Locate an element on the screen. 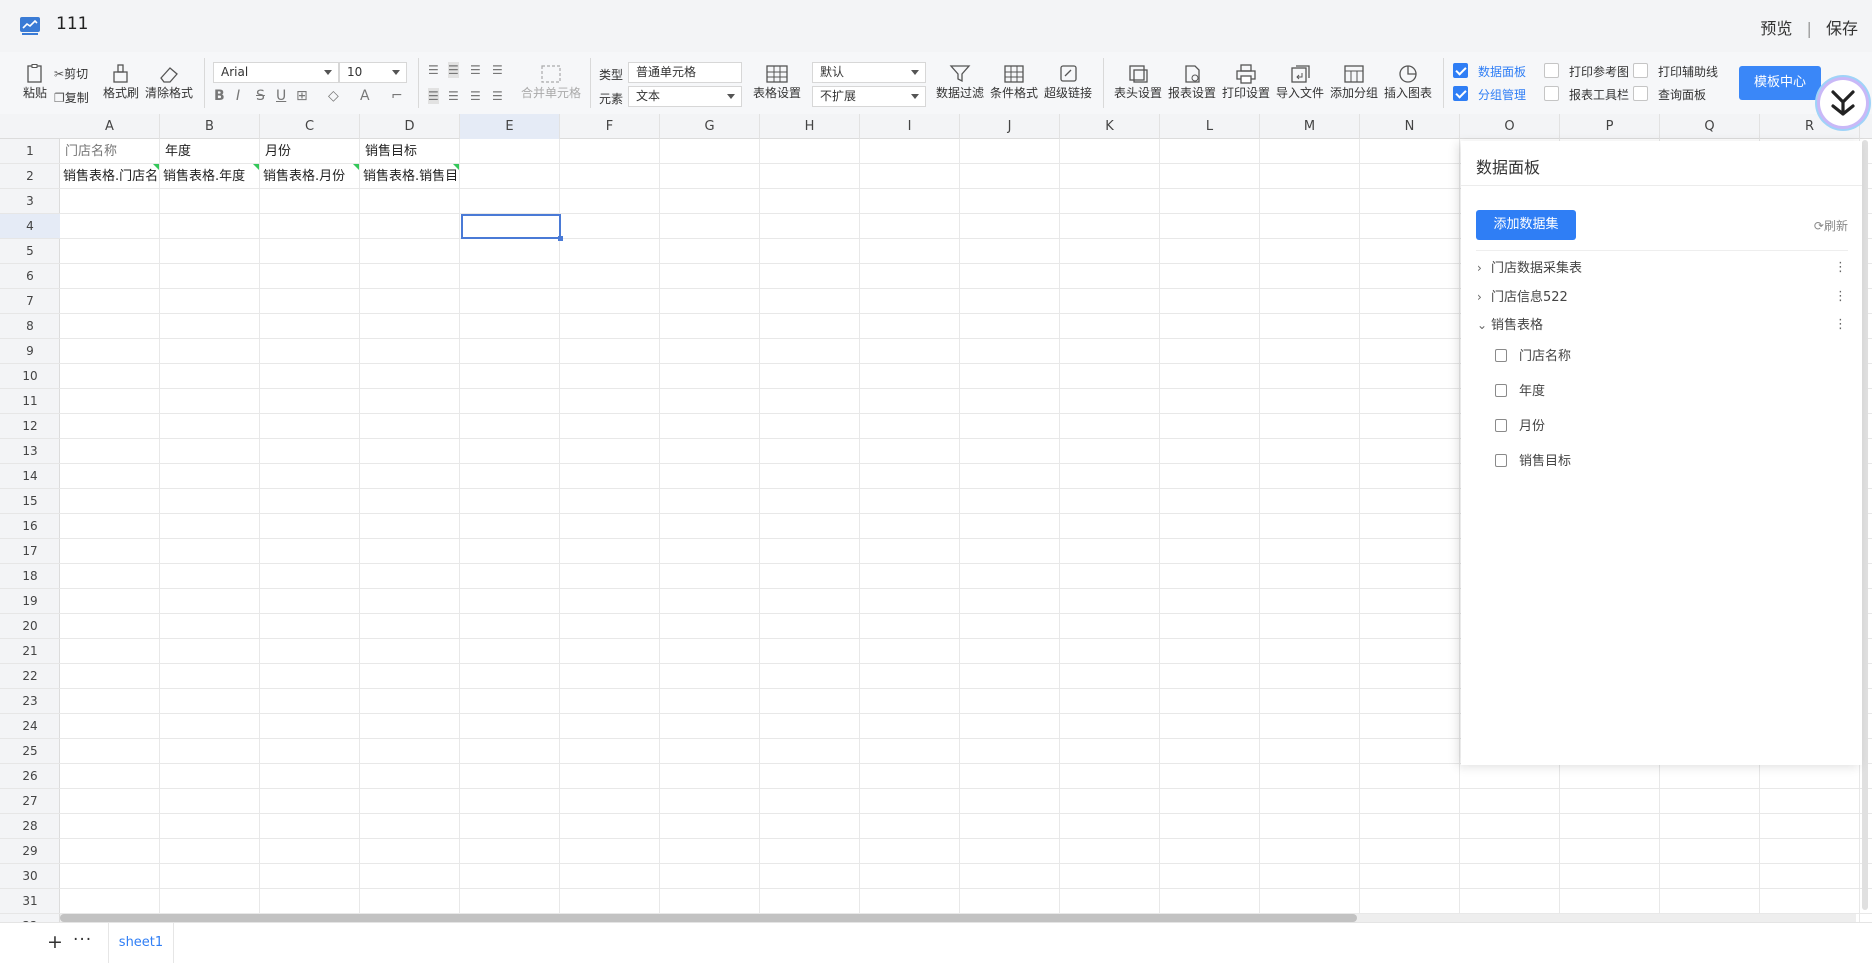 This screenshot has height=964, width=1872. default-select: 默认 is located at coordinates (869, 72).